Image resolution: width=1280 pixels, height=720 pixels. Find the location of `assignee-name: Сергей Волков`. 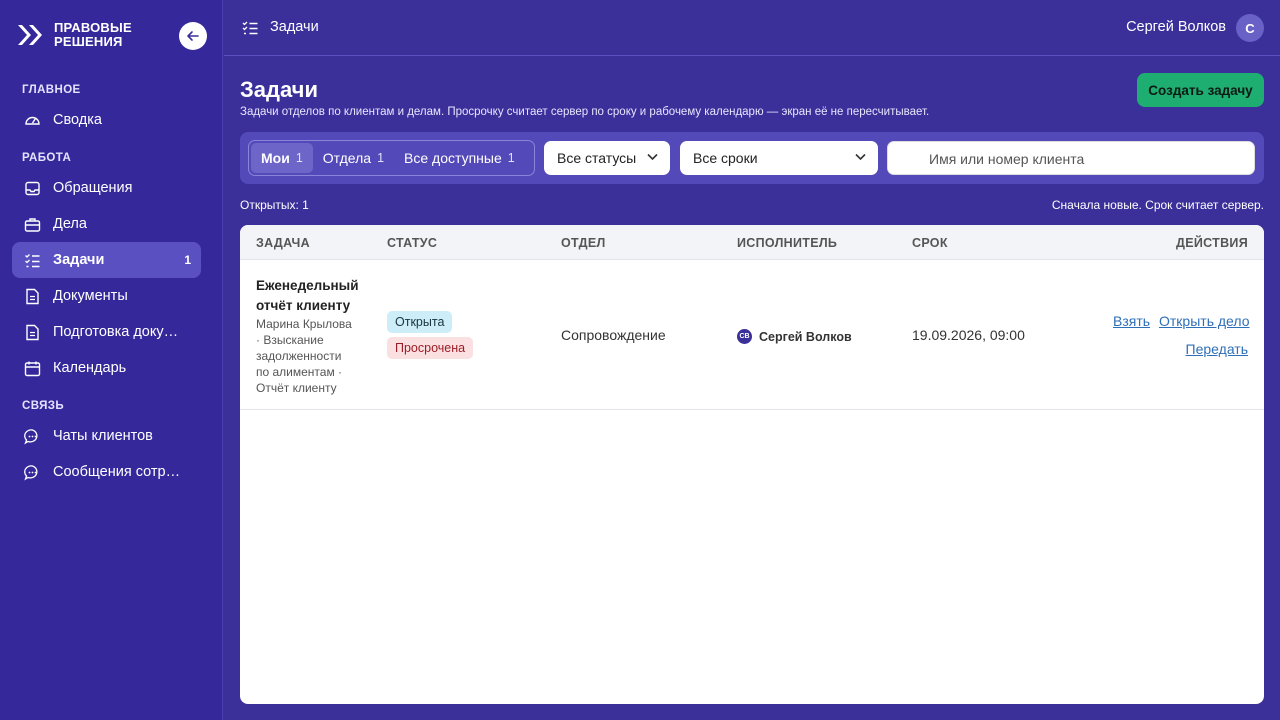

assignee-name: Сергей Волков is located at coordinates (805, 336).